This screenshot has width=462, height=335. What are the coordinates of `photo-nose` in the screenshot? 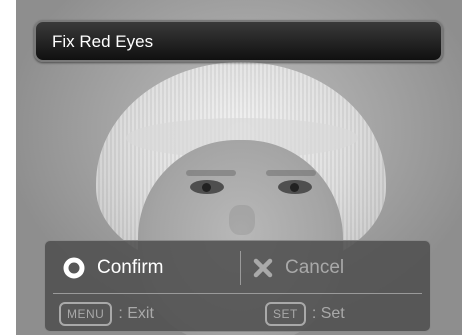 It's located at (242, 220).